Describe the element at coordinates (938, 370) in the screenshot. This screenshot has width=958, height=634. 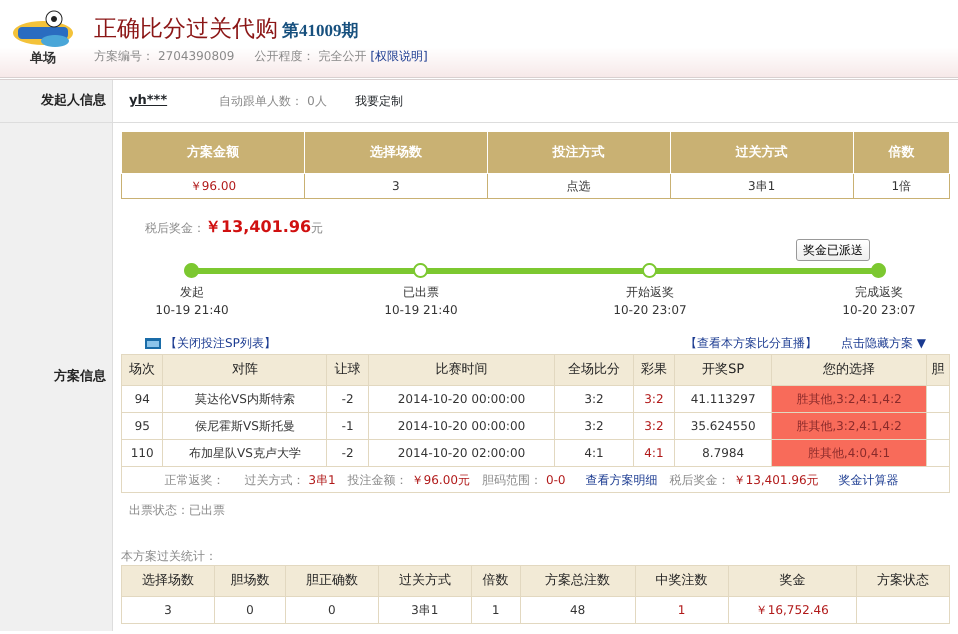
I see `column-header: 胆` at that location.